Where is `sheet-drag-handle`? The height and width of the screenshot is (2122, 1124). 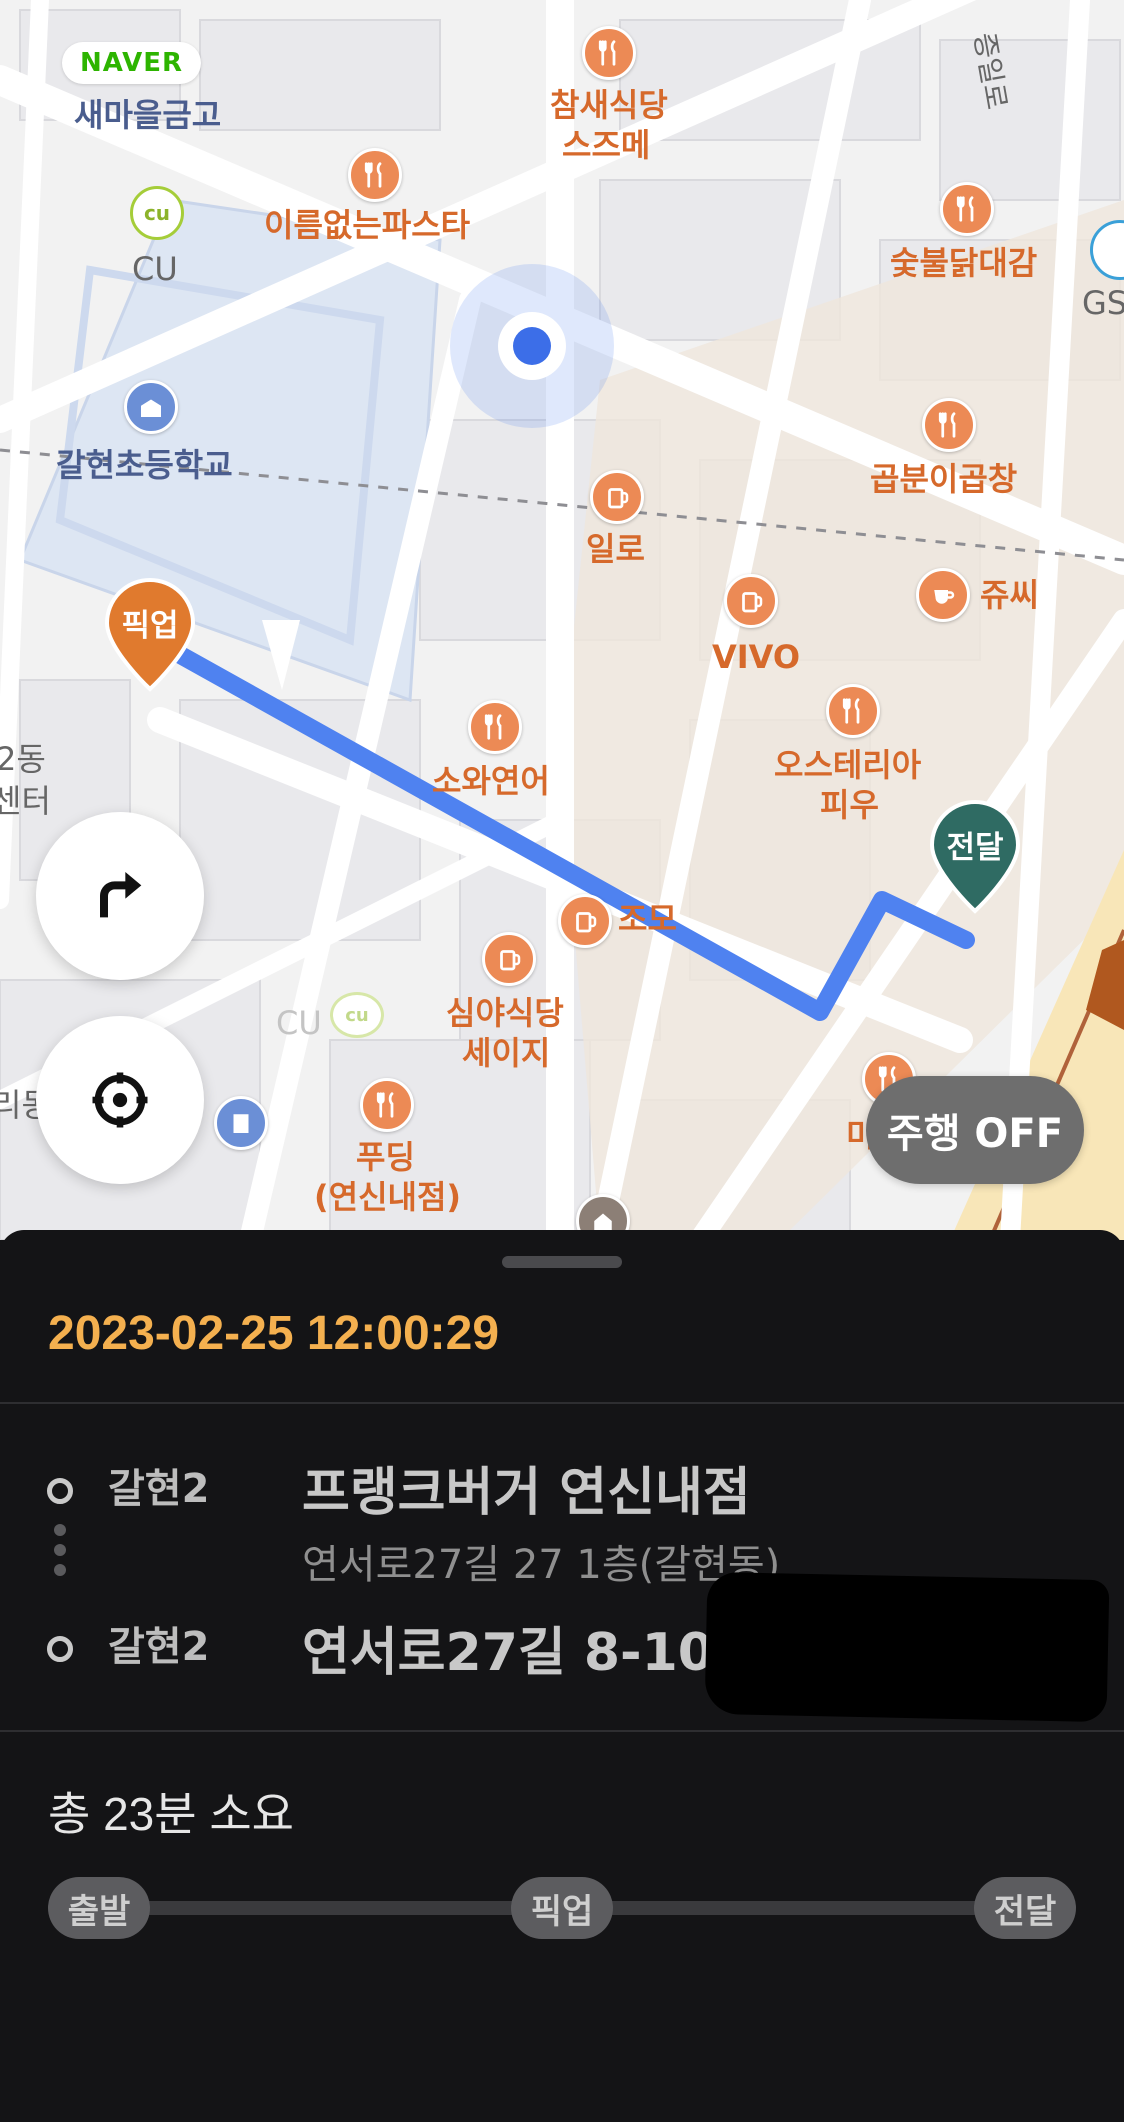
sheet-drag-handle is located at coordinates (562, 1262).